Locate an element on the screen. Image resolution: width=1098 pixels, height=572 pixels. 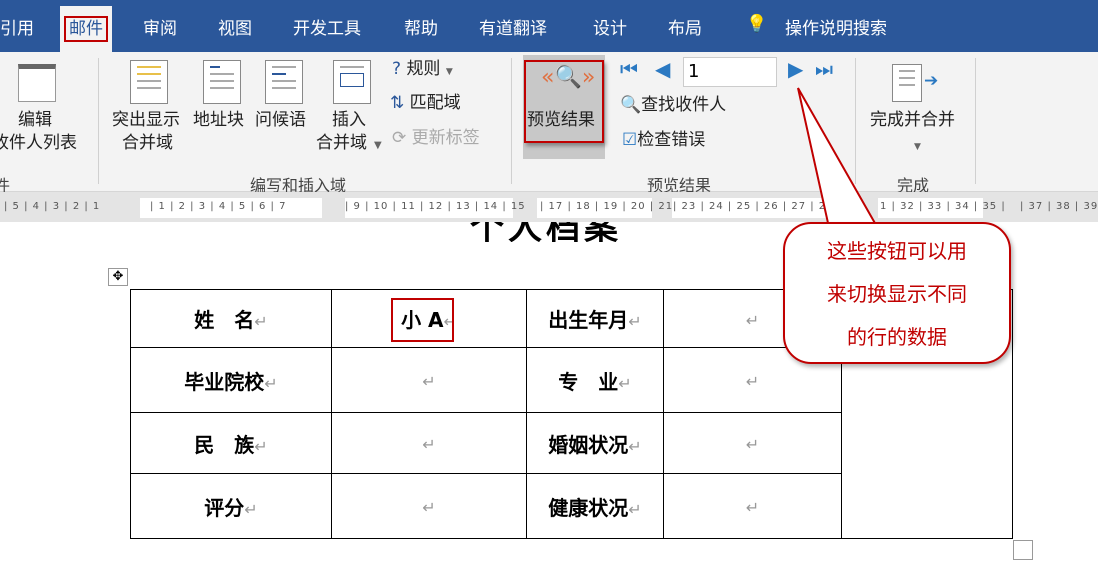
callout-line: 这些按钮可以用 is located at coordinates (897, 251).